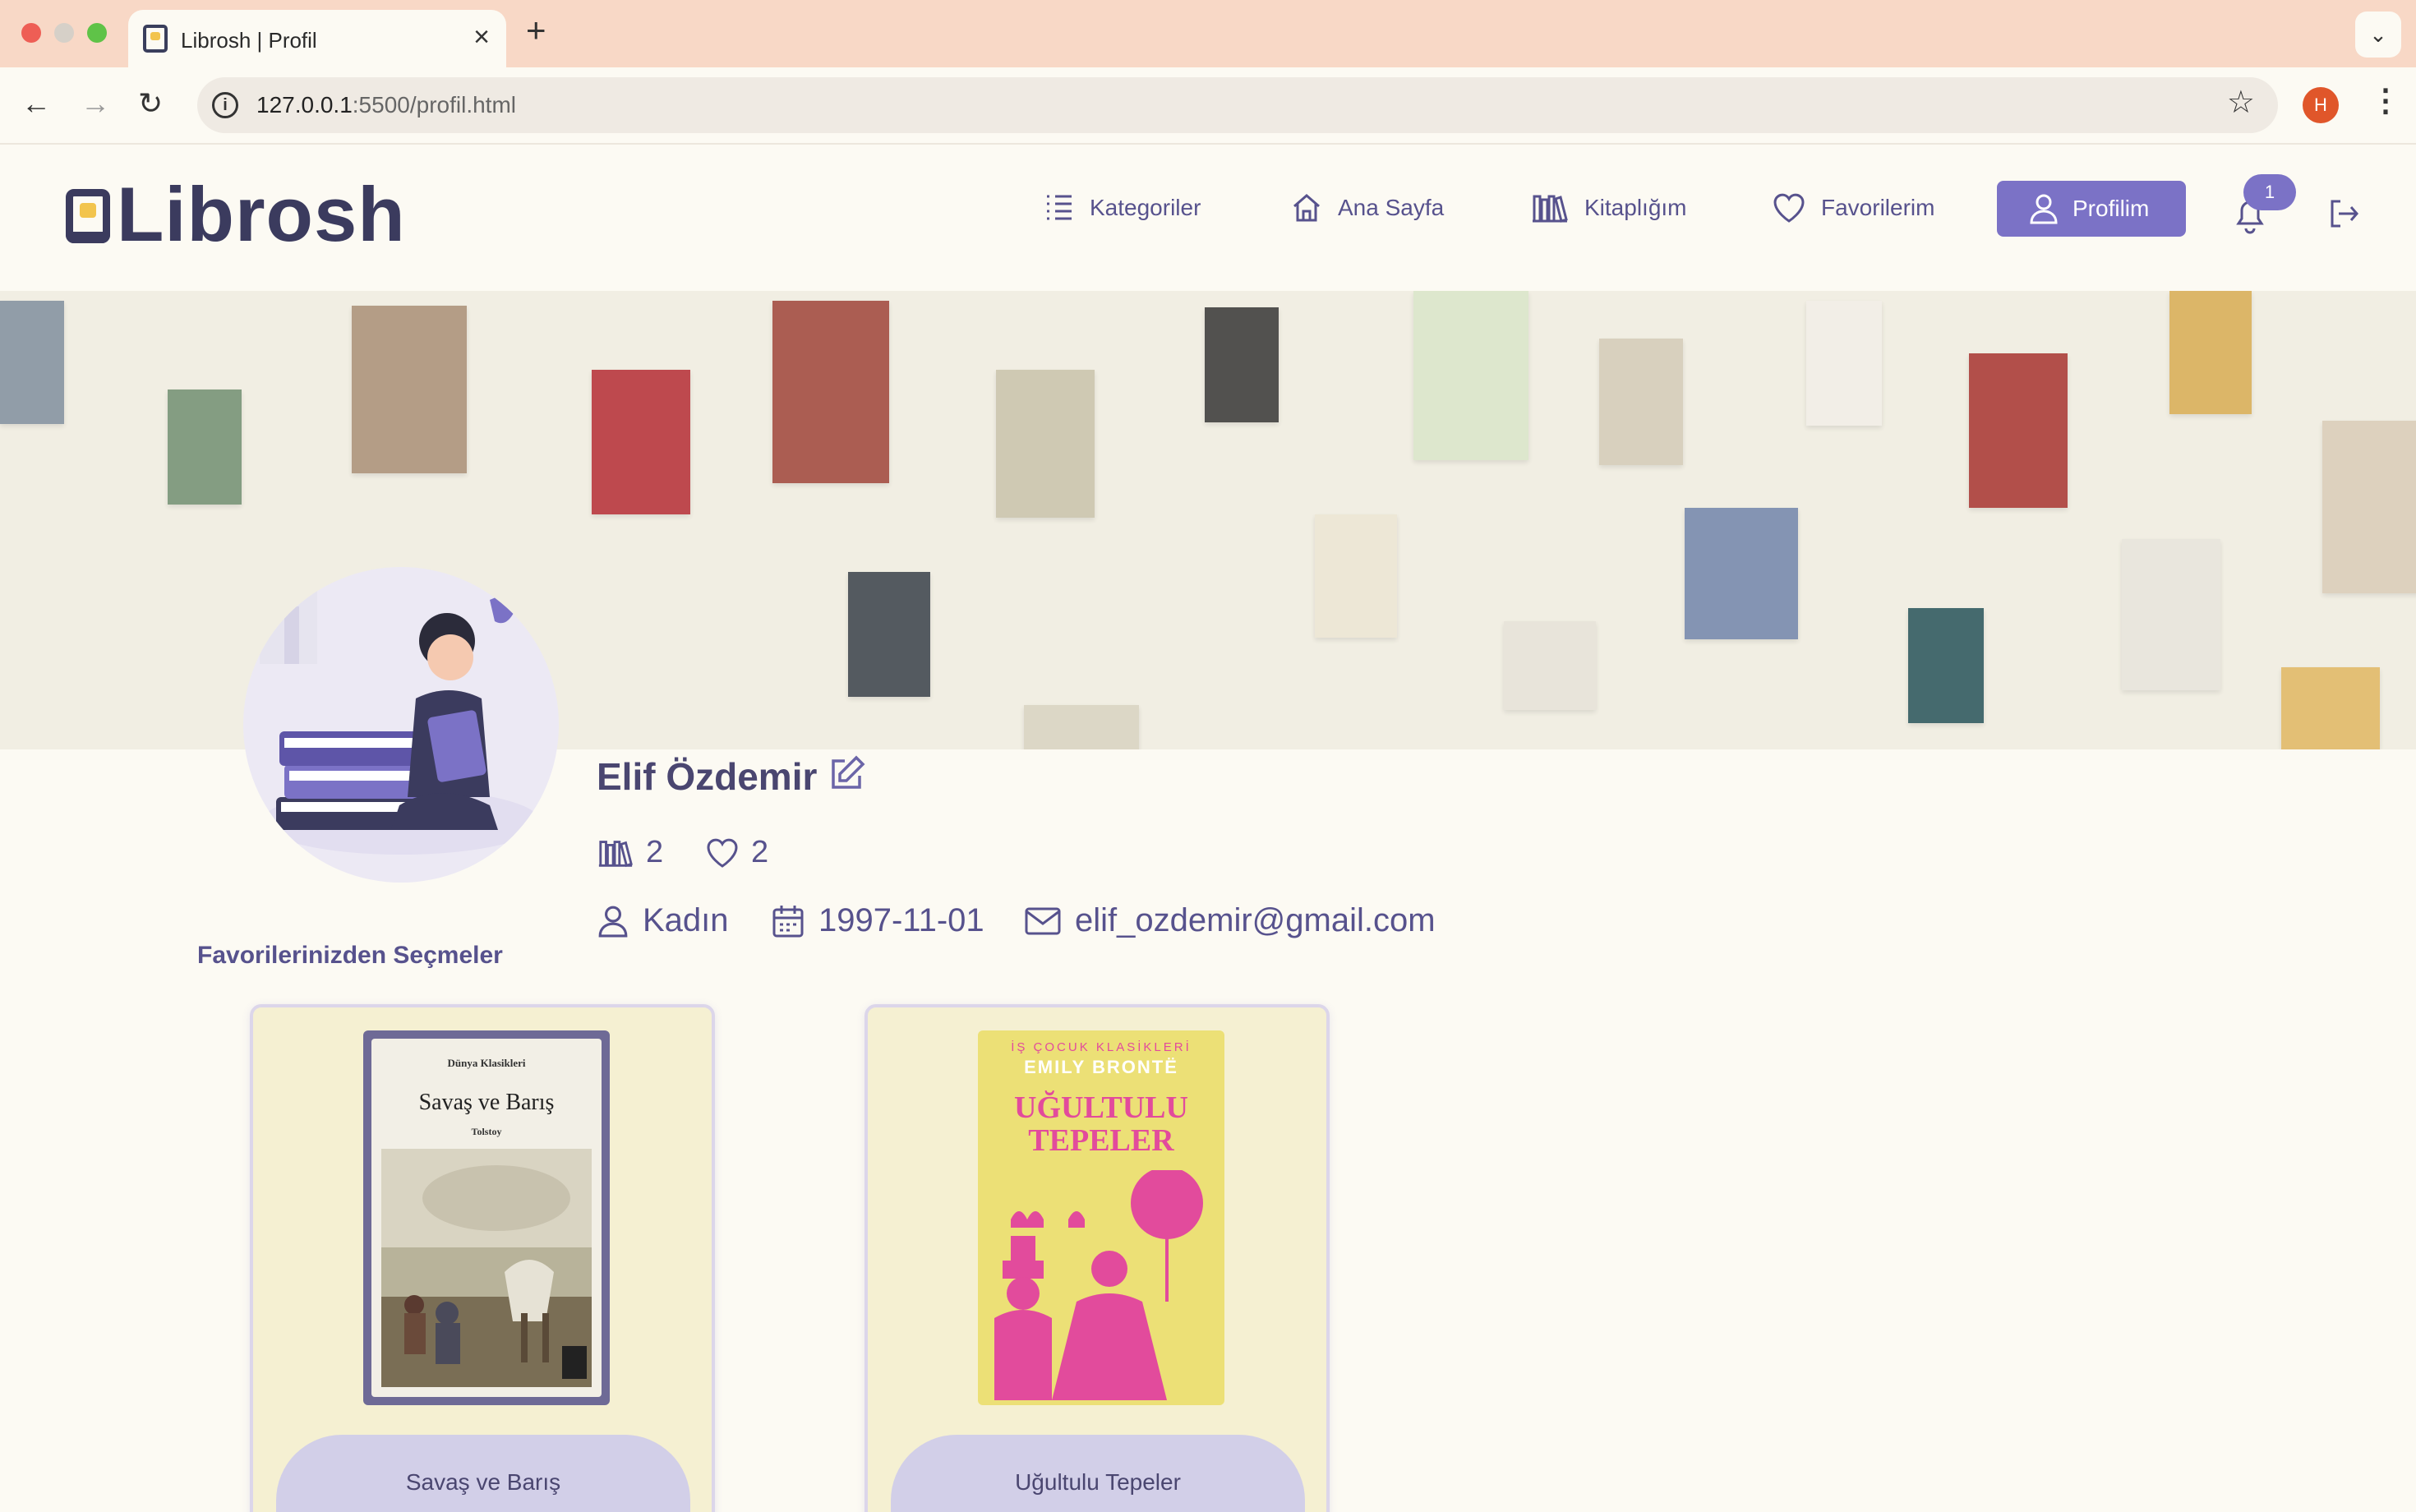 This screenshot has height=1512, width=2416. I want to click on list-icon, so click(1059, 207).